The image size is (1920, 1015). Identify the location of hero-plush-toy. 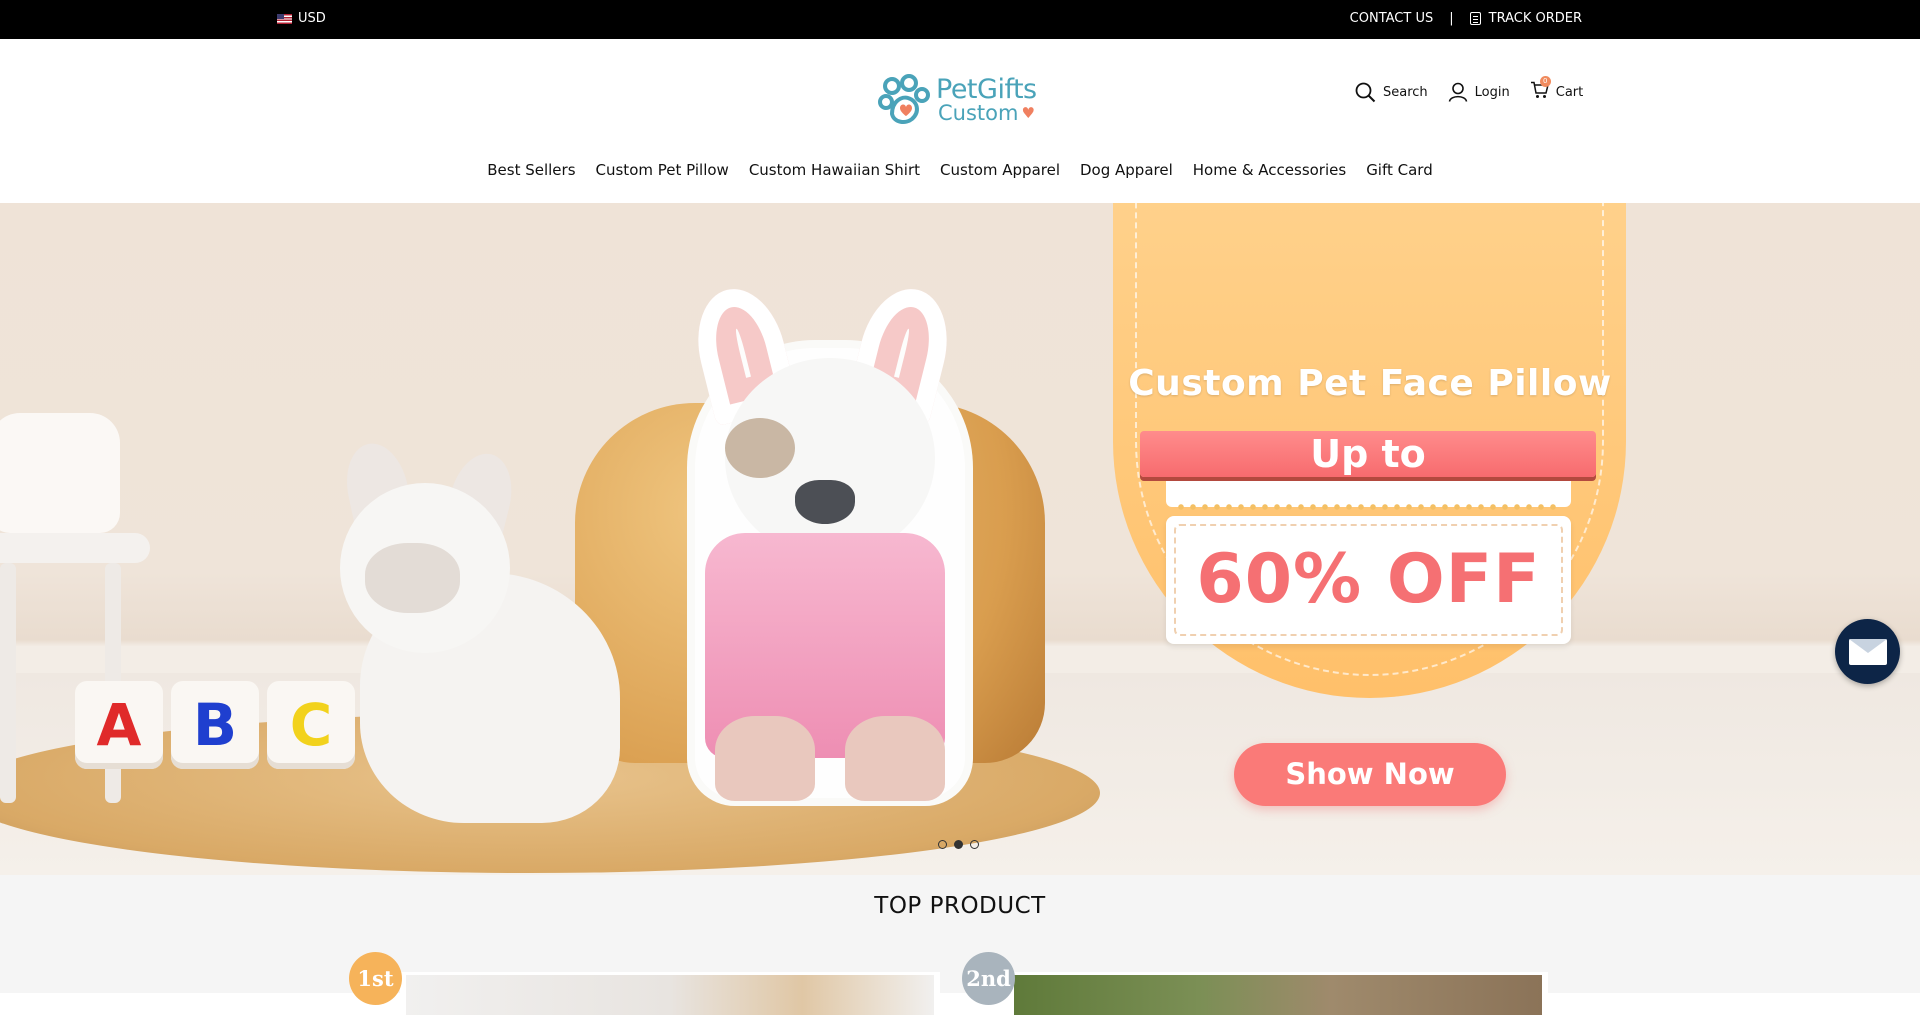
(60, 473).